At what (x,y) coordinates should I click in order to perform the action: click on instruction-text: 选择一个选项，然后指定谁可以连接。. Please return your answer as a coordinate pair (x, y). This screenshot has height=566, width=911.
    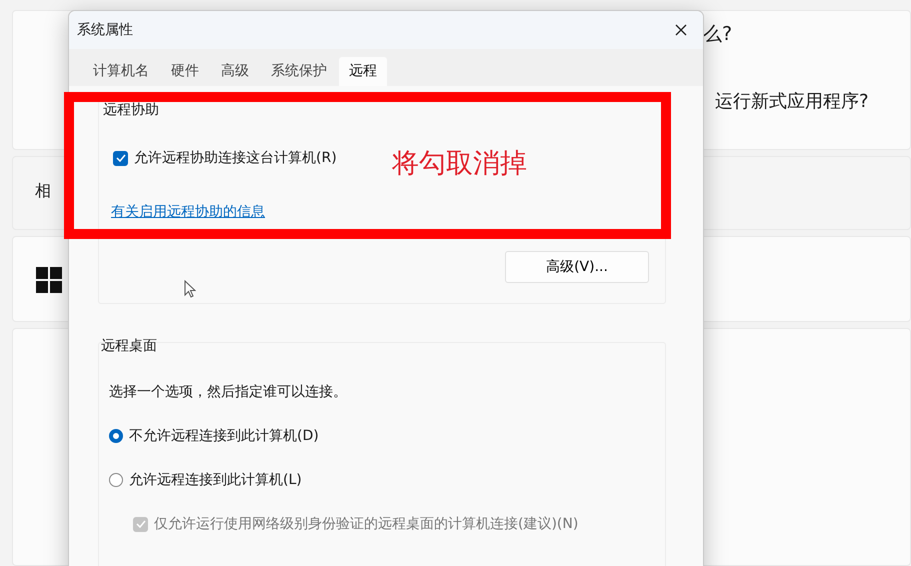
    Looking at the image, I should click on (228, 392).